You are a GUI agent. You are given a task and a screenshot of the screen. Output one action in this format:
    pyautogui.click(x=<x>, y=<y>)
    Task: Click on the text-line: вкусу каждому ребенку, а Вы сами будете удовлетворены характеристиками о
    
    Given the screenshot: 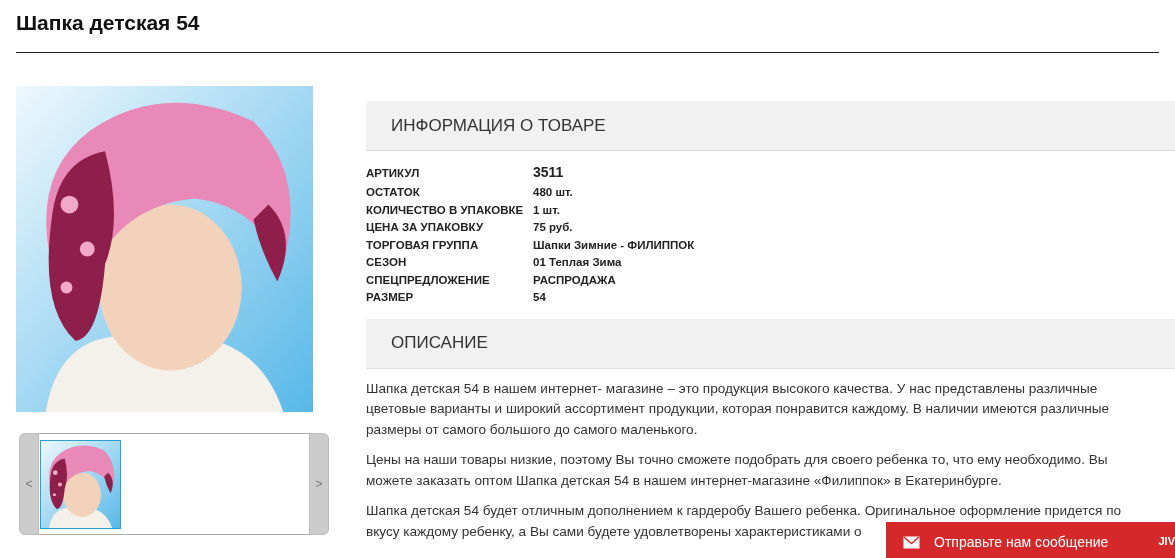 What is the action you would take?
    pyautogui.click(x=614, y=531)
    